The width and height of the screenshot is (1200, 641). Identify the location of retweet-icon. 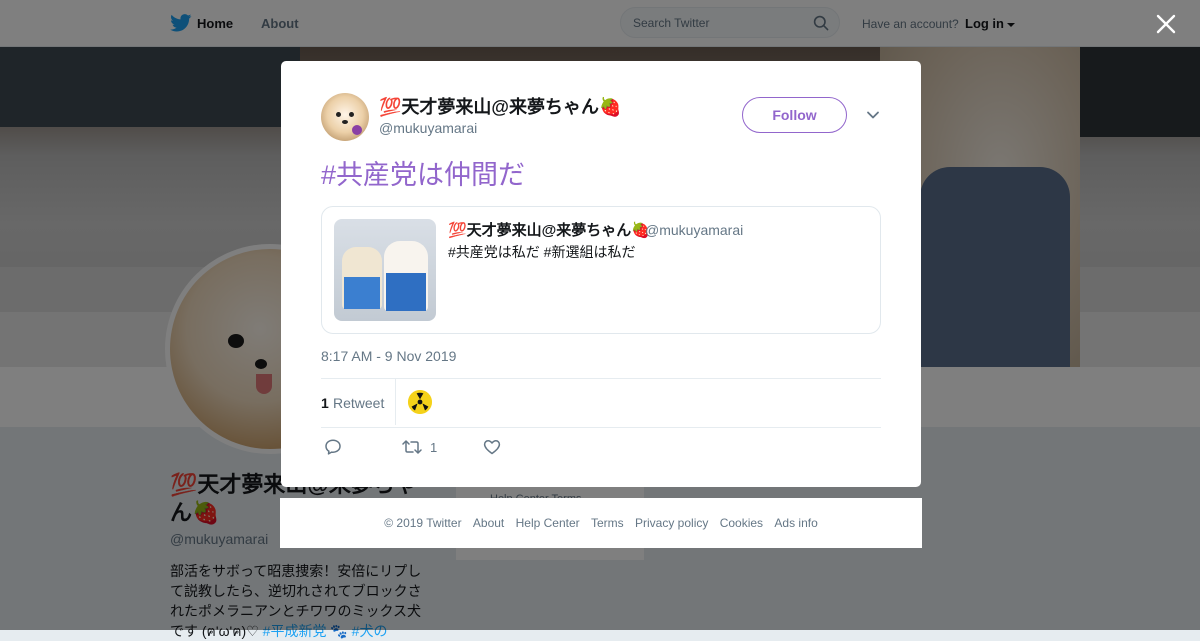
(412, 447).